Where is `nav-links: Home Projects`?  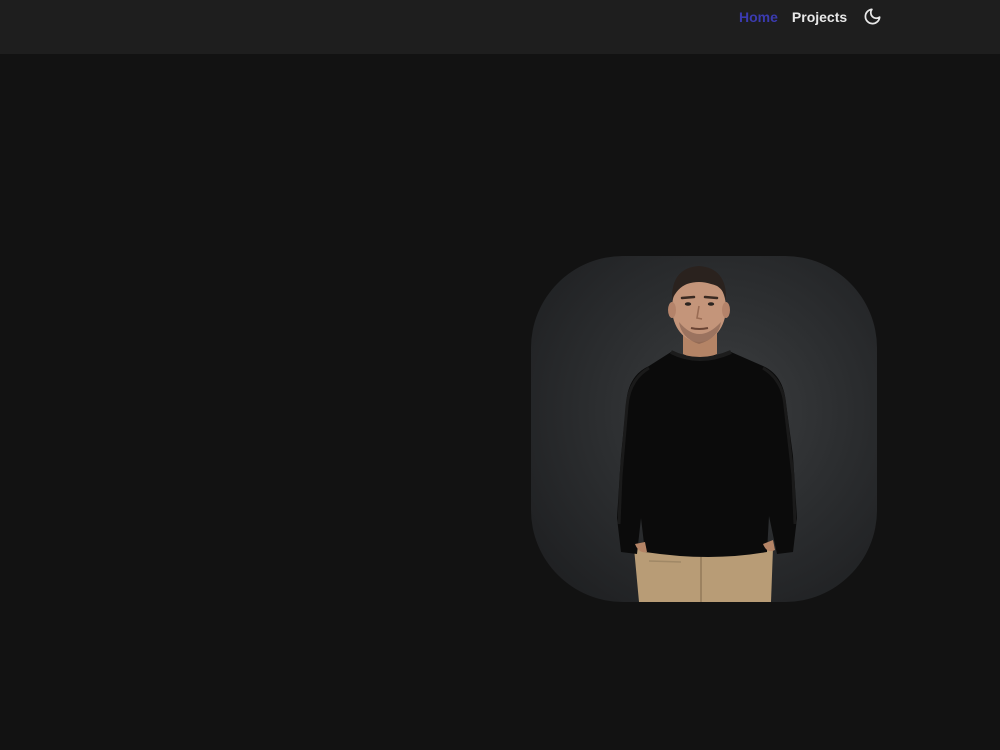 nav-links: Home Projects is located at coordinates (810, 17).